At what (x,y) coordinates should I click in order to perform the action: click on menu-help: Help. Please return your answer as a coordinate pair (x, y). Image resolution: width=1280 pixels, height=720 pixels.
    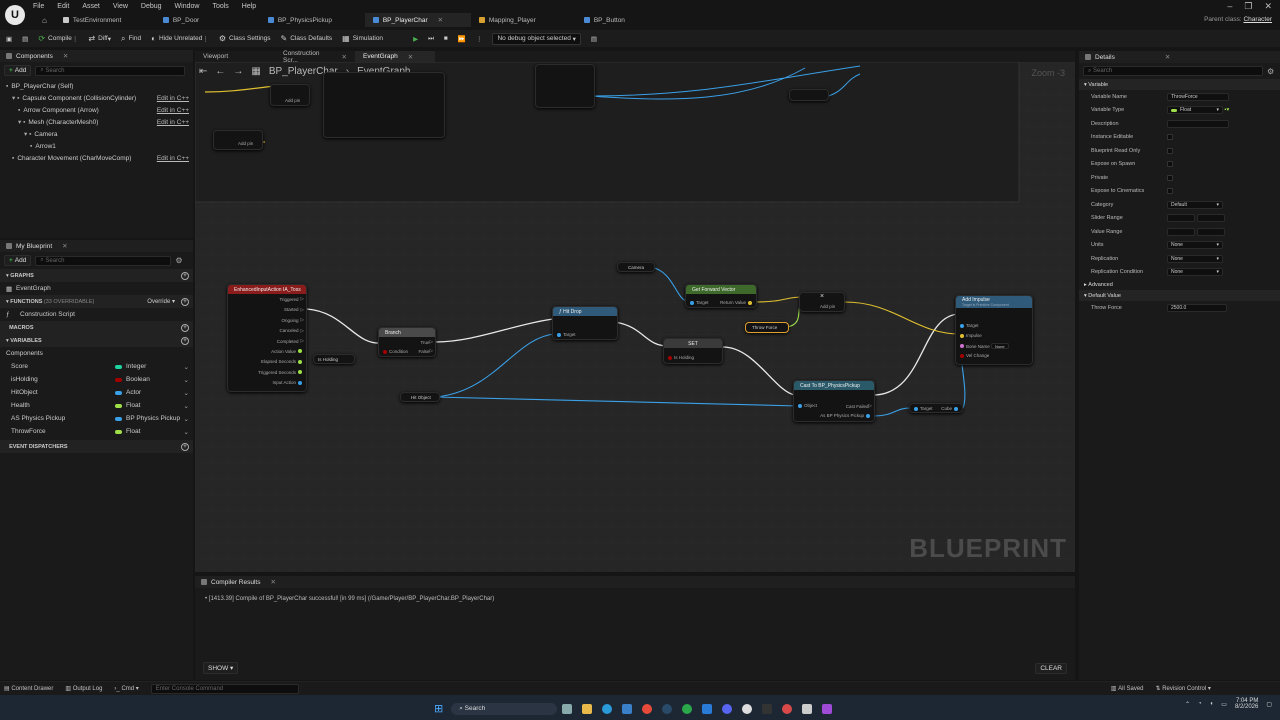
    Looking at the image, I should click on (249, 6).